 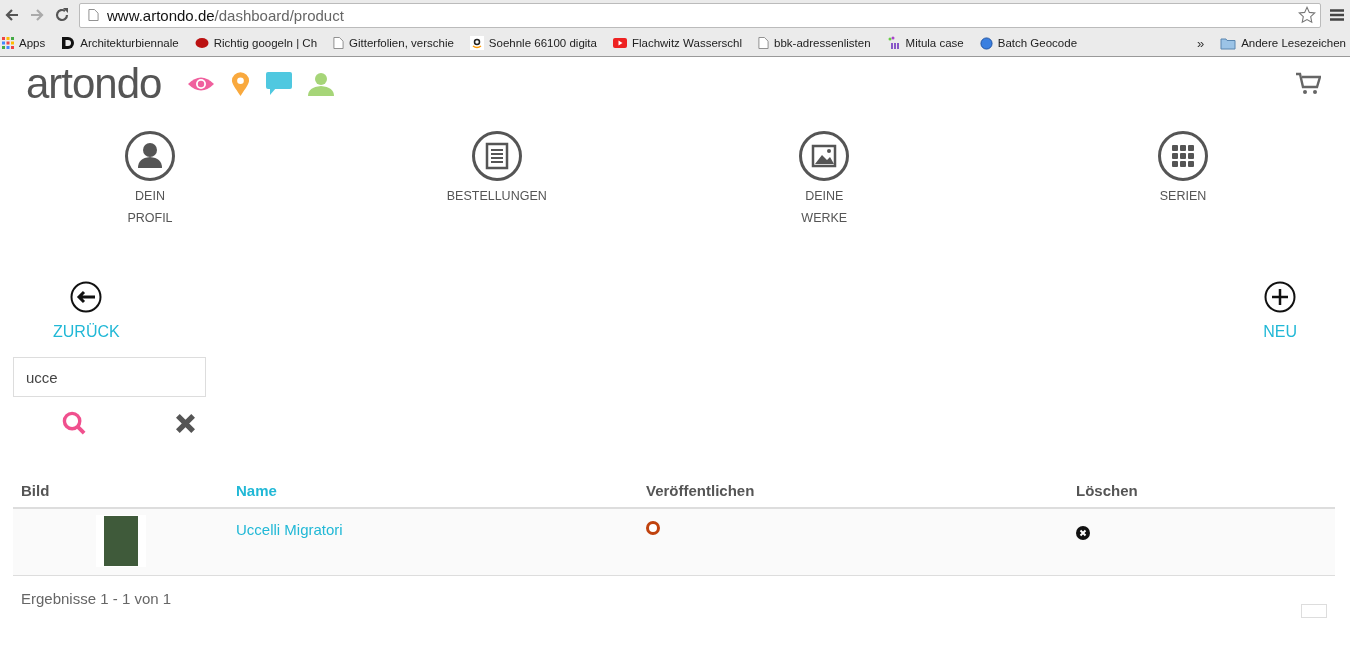 I want to click on nav-label: BESTELLUNGEN, so click(x=496, y=196).